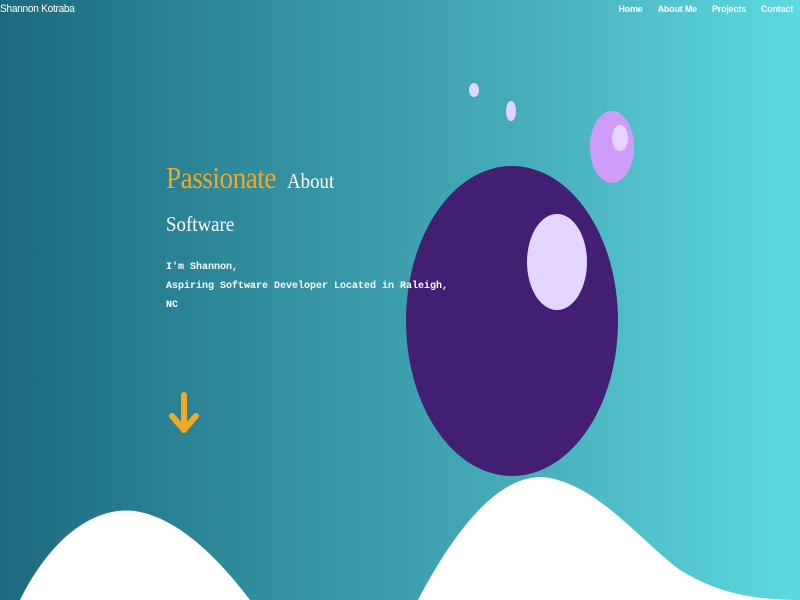  Describe the element at coordinates (705, 9) in the screenshot. I see `main-nav: Home About Me Projects Contact` at that location.